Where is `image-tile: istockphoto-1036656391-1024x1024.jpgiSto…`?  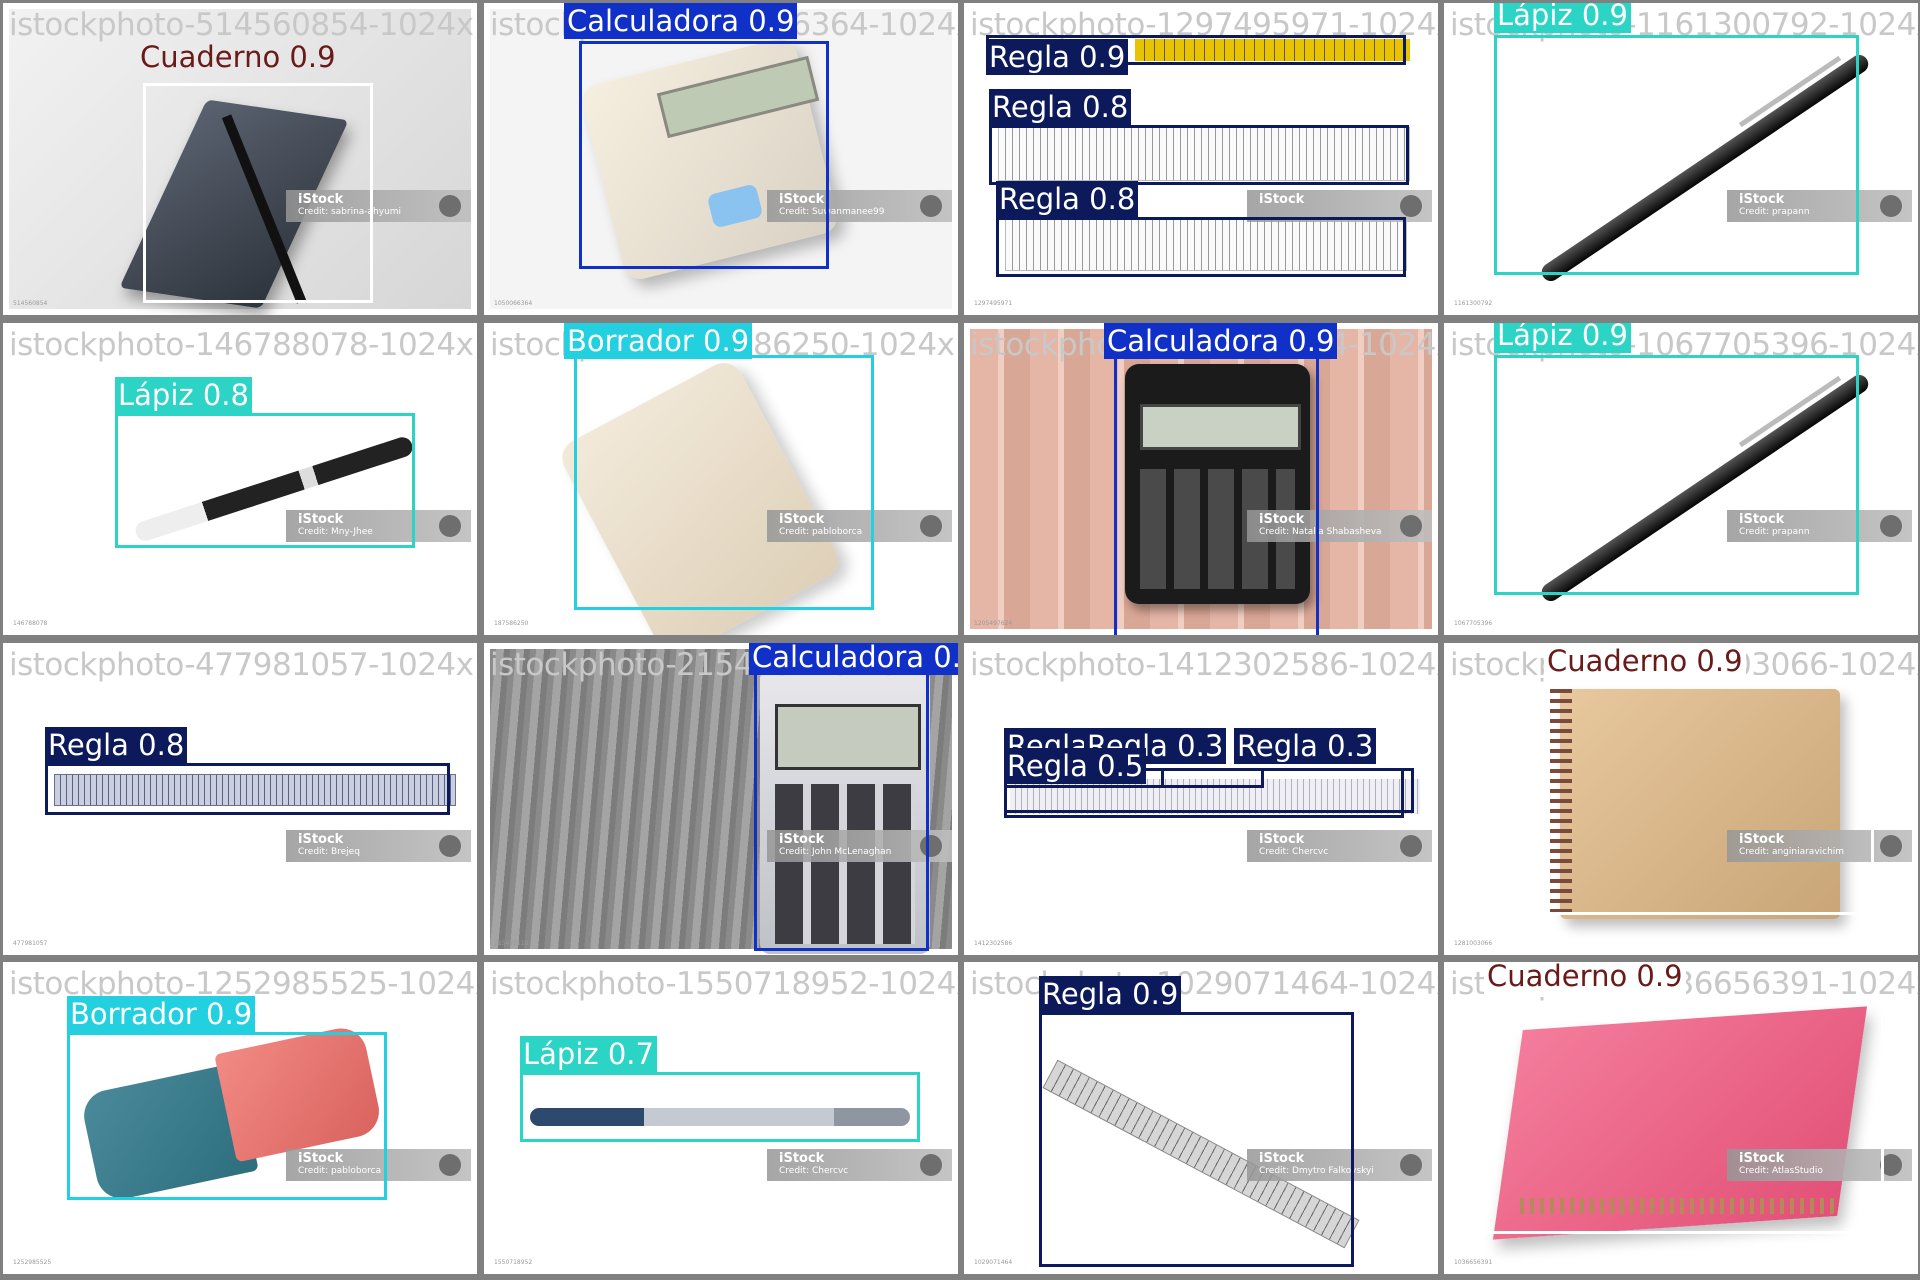
image-tile: istockphoto-1036656391-1024x1024.jpgiSto… is located at coordinates (1681, 1118).